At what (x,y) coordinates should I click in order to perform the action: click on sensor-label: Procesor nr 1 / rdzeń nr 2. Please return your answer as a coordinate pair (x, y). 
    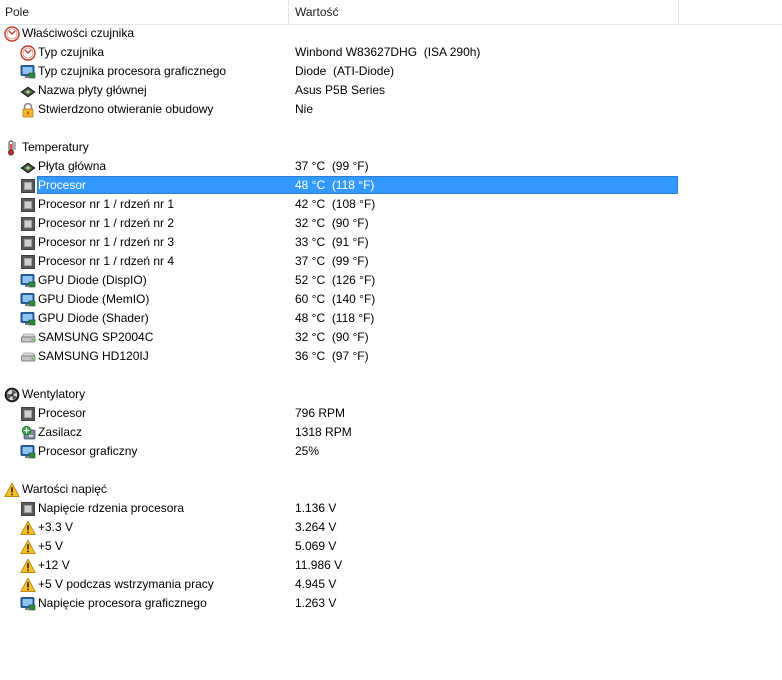
    Looking at the image, I should click on (106, 223).